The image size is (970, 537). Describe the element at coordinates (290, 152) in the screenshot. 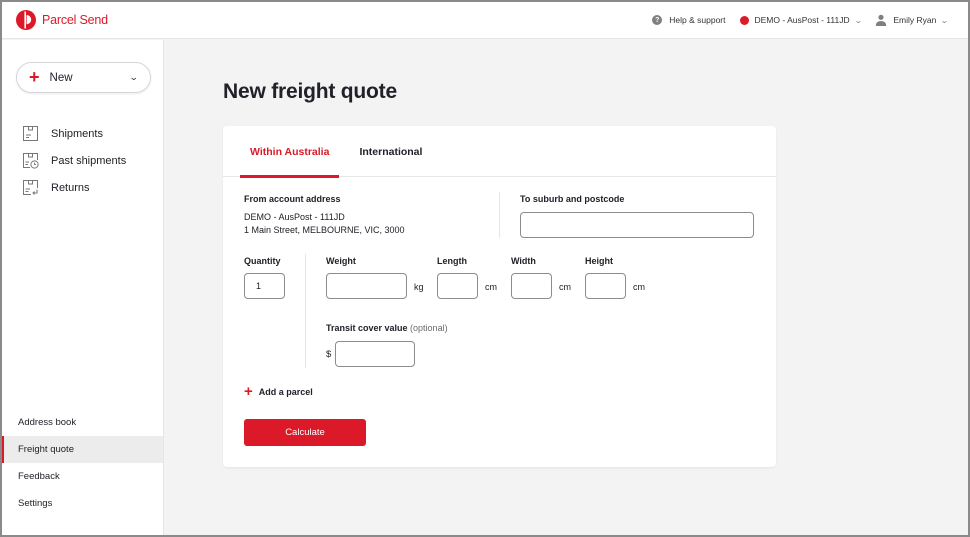

I see `tab-within-australia: Within Australia` at that location.